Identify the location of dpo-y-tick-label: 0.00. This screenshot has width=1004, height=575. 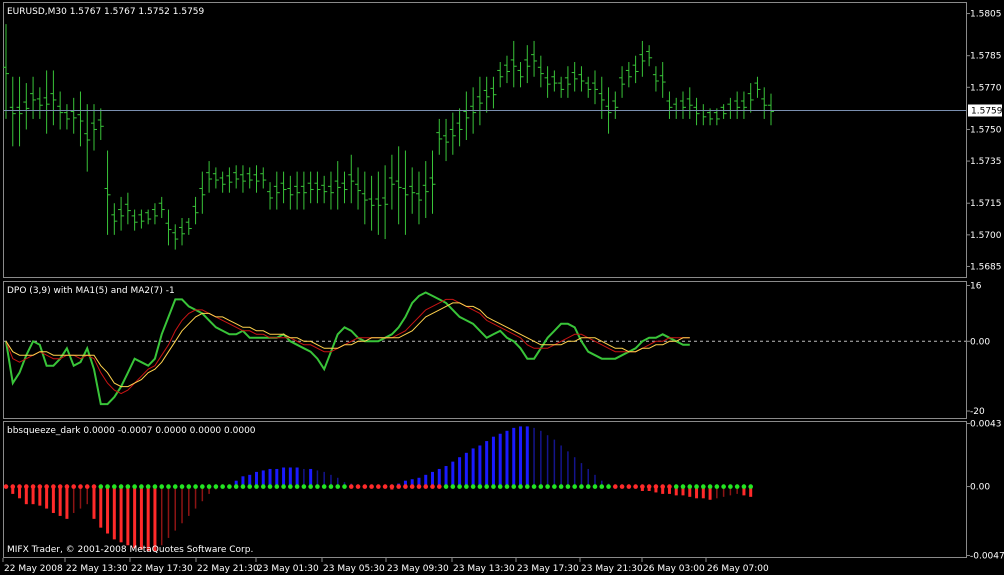
(980, 342).